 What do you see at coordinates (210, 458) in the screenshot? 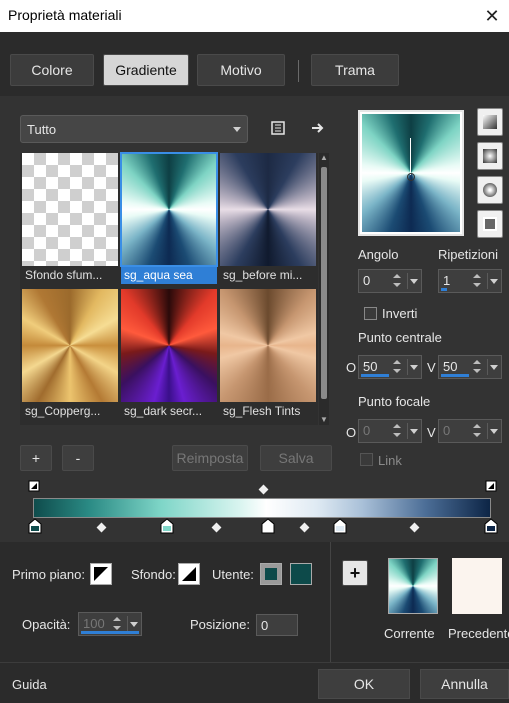
I see `reset-button: Reimposta` at bounding box center [210, 458].